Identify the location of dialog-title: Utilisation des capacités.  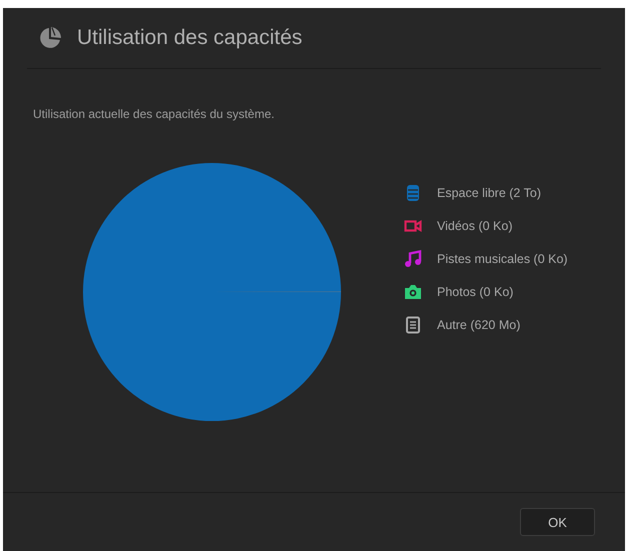
(189, 38).